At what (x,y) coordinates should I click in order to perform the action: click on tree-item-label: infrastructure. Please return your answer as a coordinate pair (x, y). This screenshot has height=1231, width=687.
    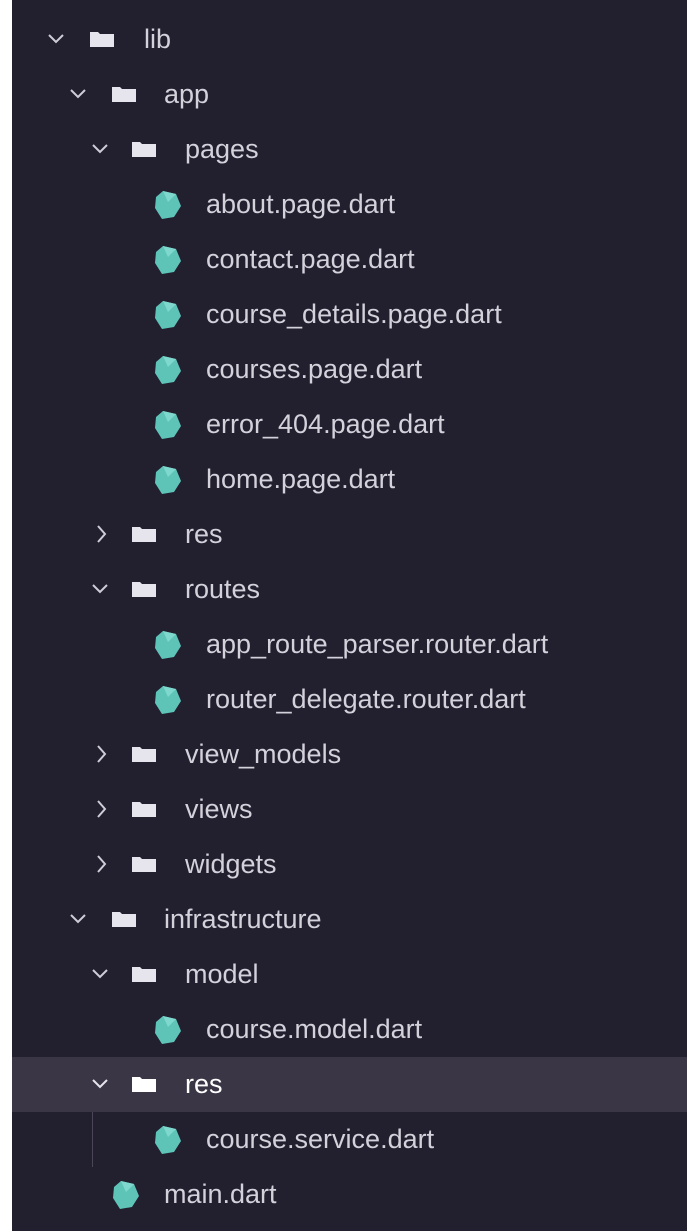
    Looking at the image, I should click on (243, 919).